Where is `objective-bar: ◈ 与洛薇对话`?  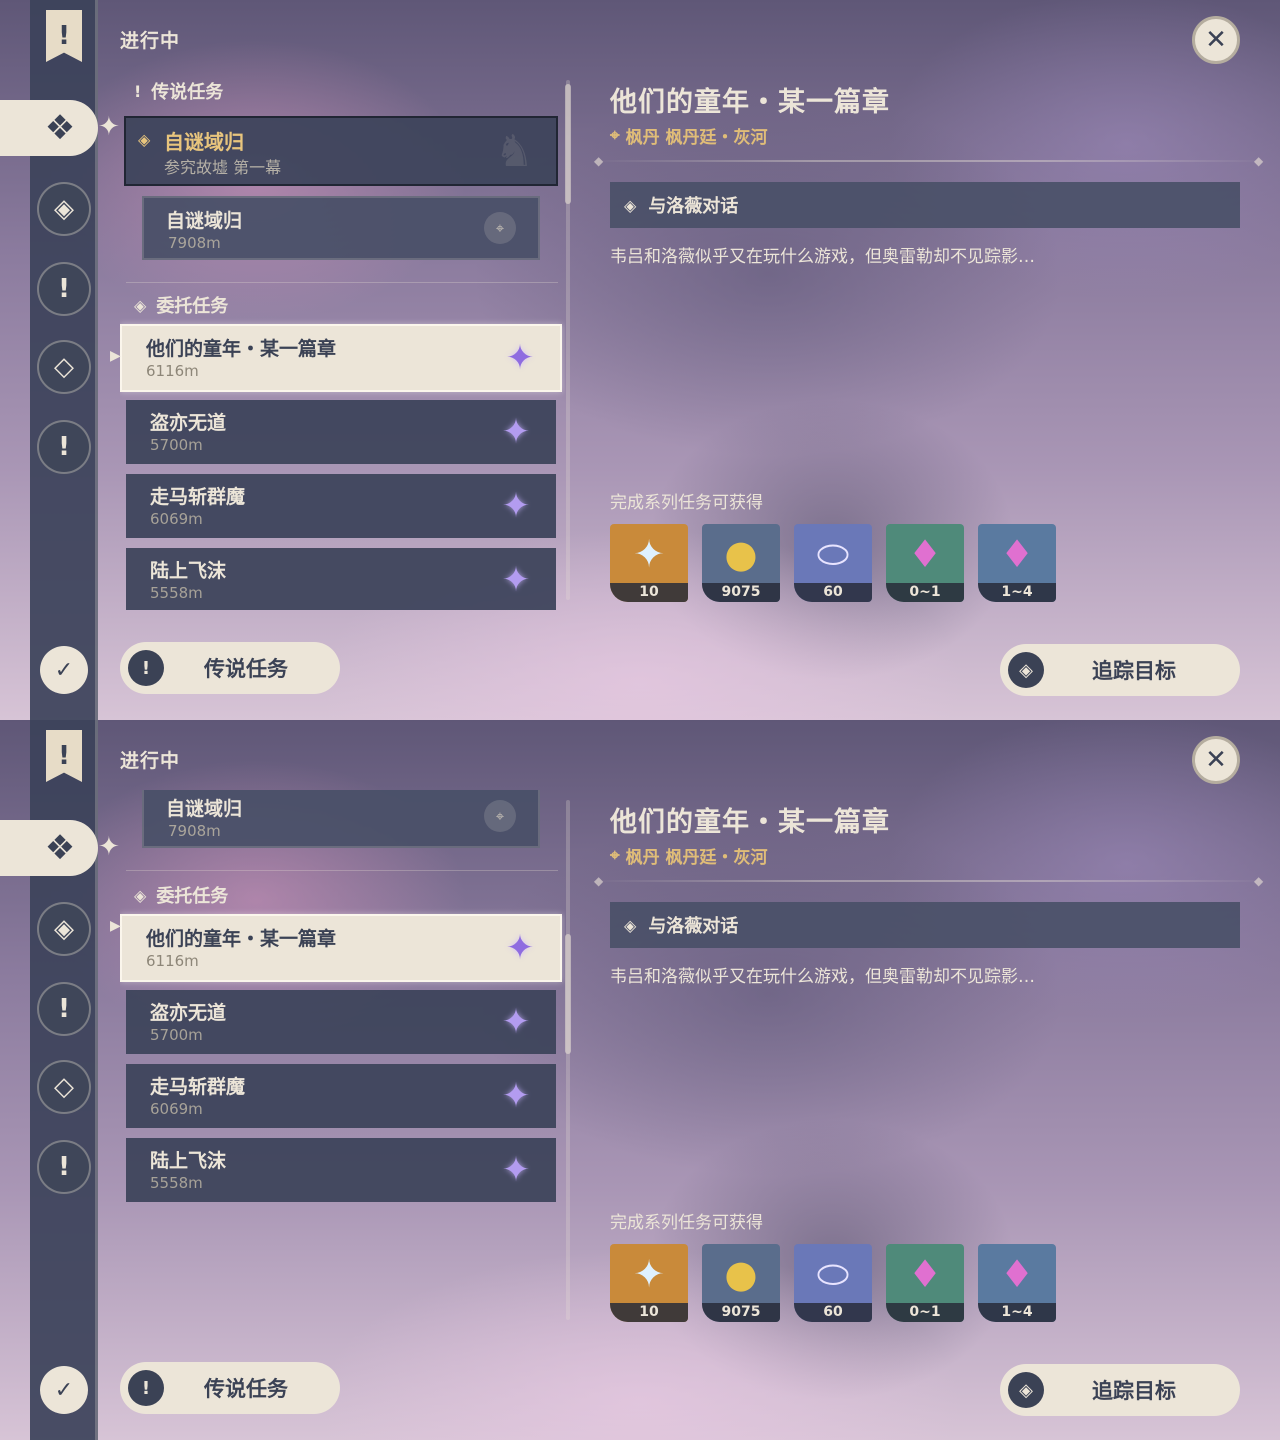
objective-bar: ◈ 与洛薇对话 is located at coordinates (925, 205).